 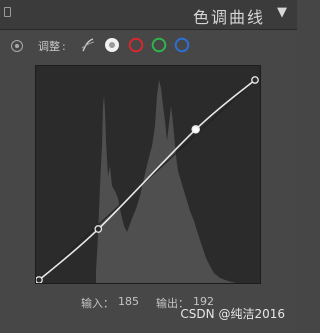 What do you see at coordinates (128, 301) in the screenshot?
I see `input-value: 185` at bounding box center [128, 301].